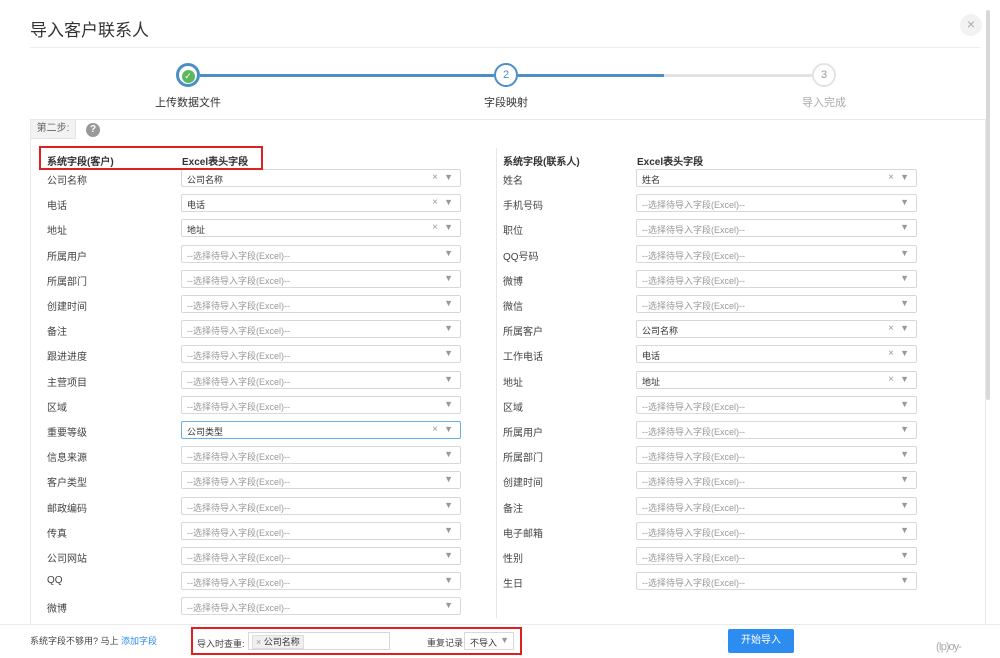  Describe the element at coordinates (258, 642) in the screenshot. I see `tag-remove-icon: ×` at that location.